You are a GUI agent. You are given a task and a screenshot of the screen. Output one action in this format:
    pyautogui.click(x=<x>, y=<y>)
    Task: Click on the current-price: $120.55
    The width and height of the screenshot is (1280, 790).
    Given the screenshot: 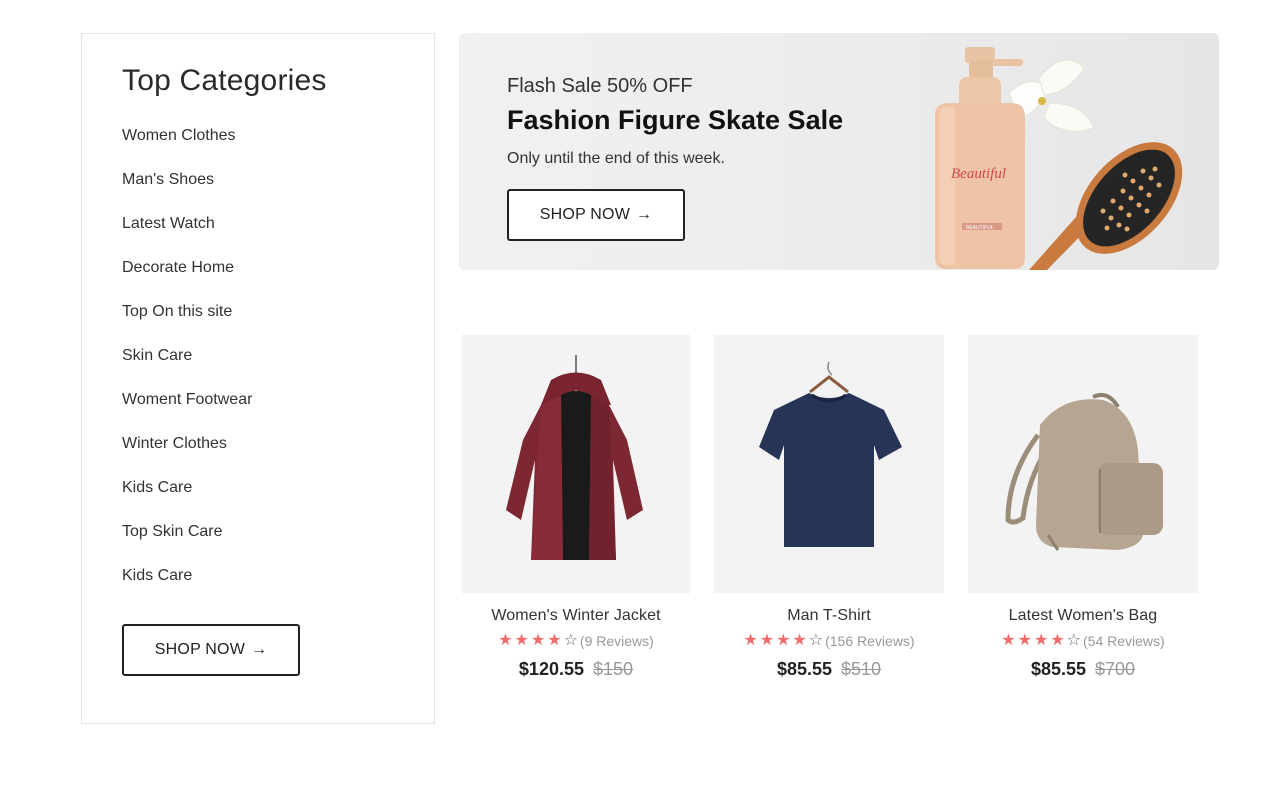 What is the action you would take?
    pyautogui.click(x=551, y=669)
    